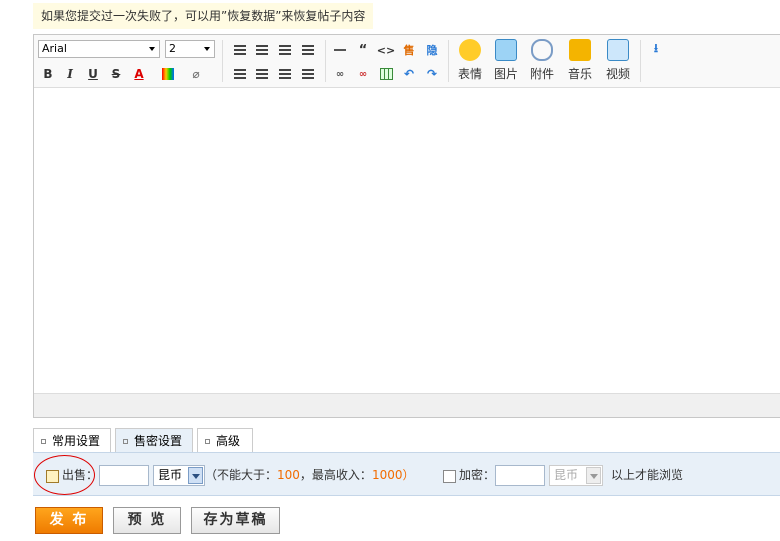 Image resolution: width=780 pixels, height=541 pixels. I want to click on video-label: 视频, so click(617, 74).